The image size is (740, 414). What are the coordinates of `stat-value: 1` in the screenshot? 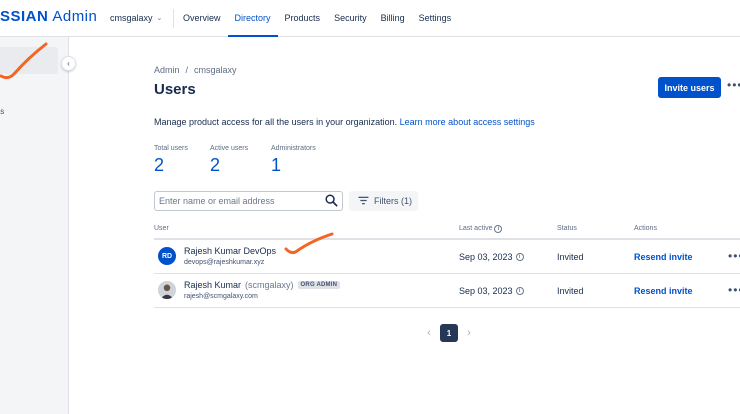 It's located at (276, 165).